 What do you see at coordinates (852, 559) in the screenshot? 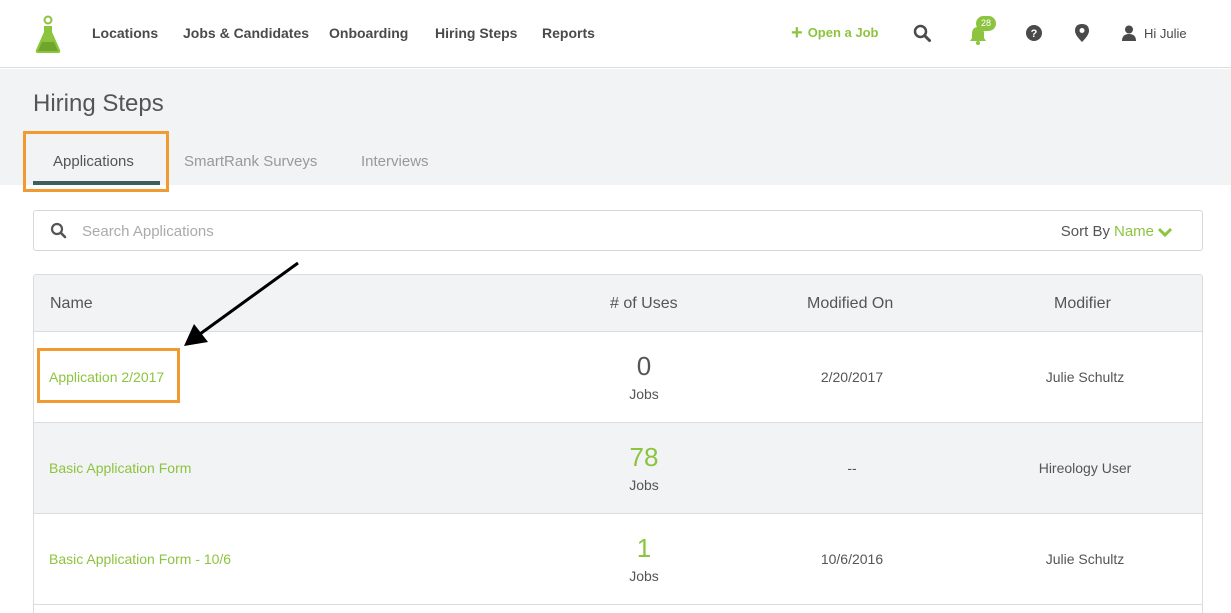
I see `modified-date: 10/6/2016` at bounding box center [852, 559].